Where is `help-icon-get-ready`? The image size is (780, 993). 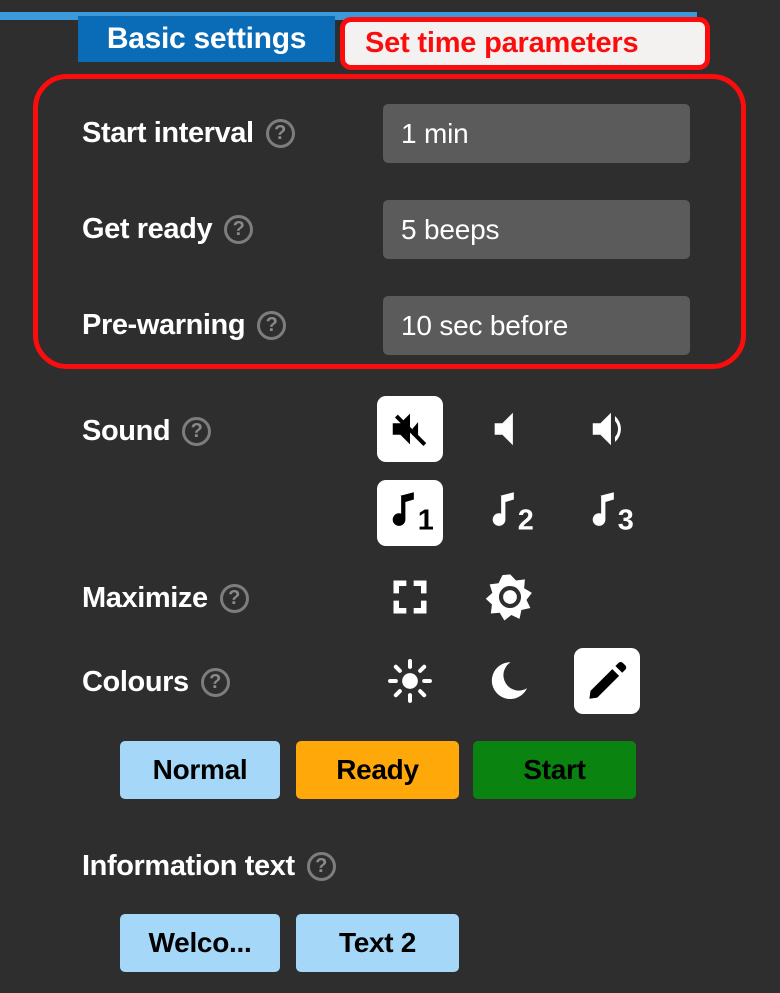
help-icon-get-ready is located at coordinates (239, 229).